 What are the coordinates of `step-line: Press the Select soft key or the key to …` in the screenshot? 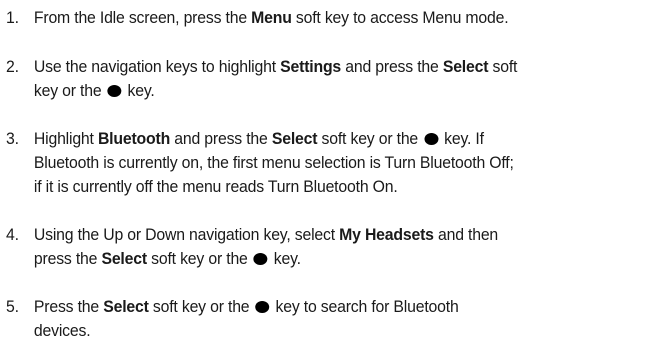 It's located at (320, 307).